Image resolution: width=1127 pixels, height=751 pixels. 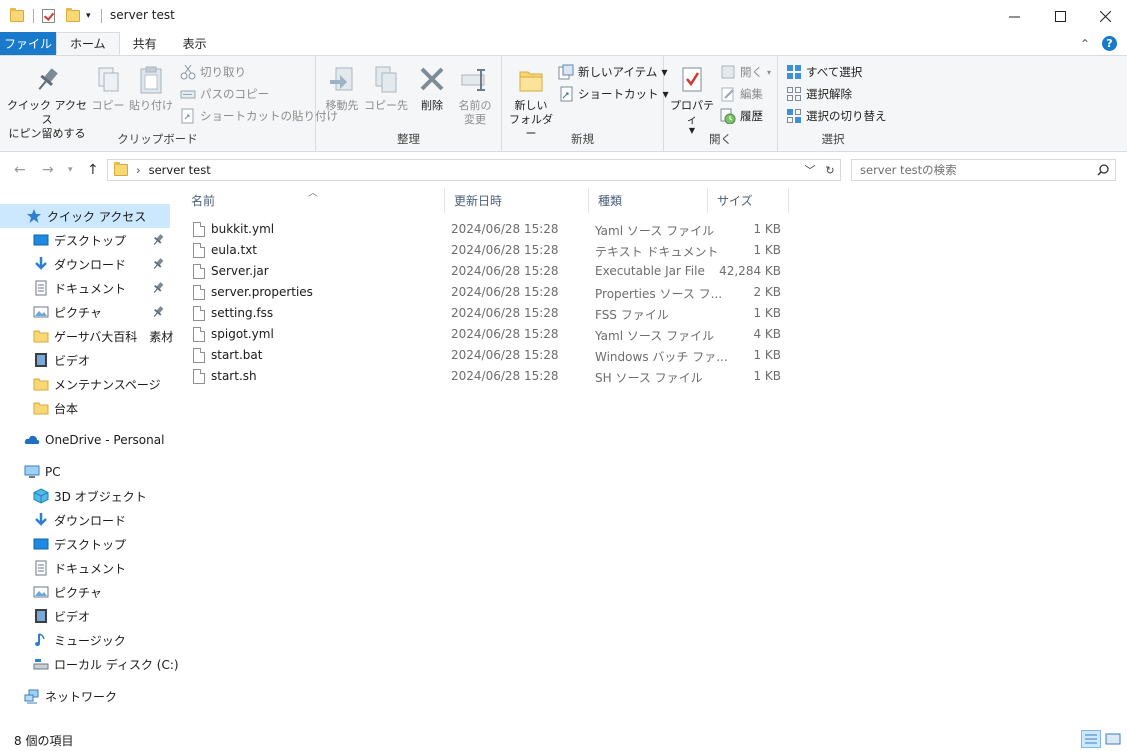 What do you see at coordinates (188, 94) in the screenshot?
I see `copy-path-icon` at bounding box center [188, 94].